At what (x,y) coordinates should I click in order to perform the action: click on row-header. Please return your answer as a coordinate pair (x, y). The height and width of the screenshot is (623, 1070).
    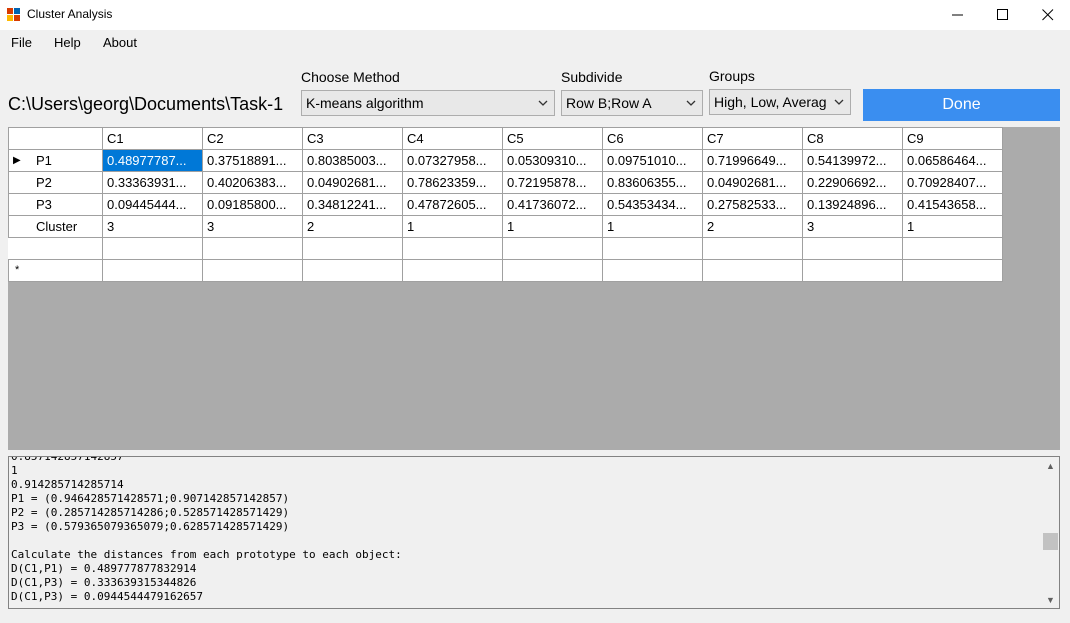
    Looking at the image, I should click on (55, 248).